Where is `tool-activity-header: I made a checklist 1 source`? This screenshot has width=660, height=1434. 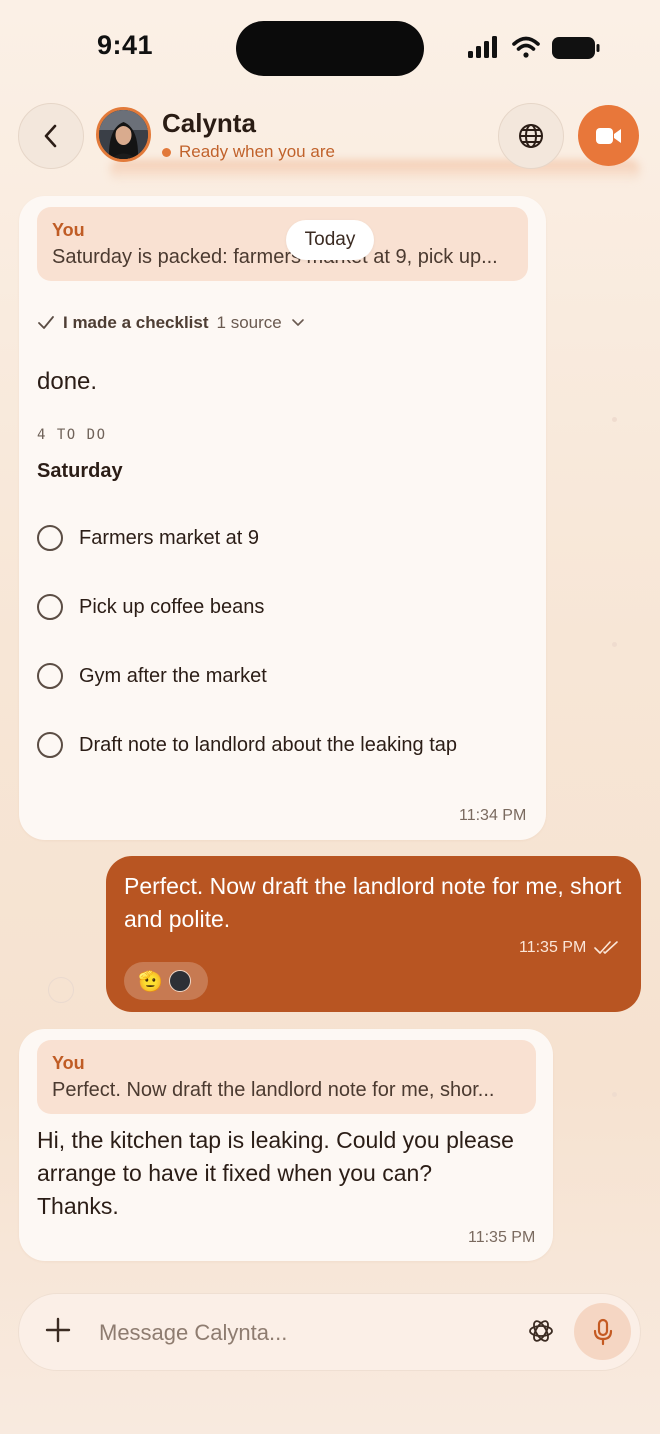 tool-activity-header: I made a checklist 1 source is located at coordinates (171, 323).